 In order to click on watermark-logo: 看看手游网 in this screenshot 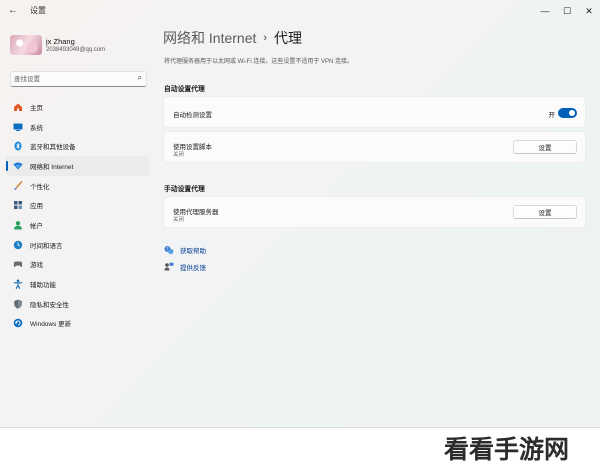, I will do `click(507, 449)`.